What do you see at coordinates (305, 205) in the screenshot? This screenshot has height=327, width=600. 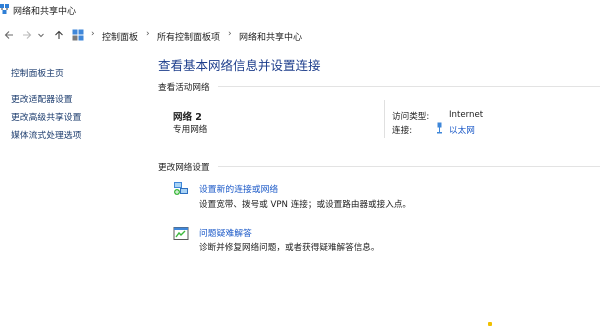 I see `setup-new-connection-description: 设置宽带、拨号或 VPN 连接；或设置路由器或接入点。` at bounding box center [305, 205].